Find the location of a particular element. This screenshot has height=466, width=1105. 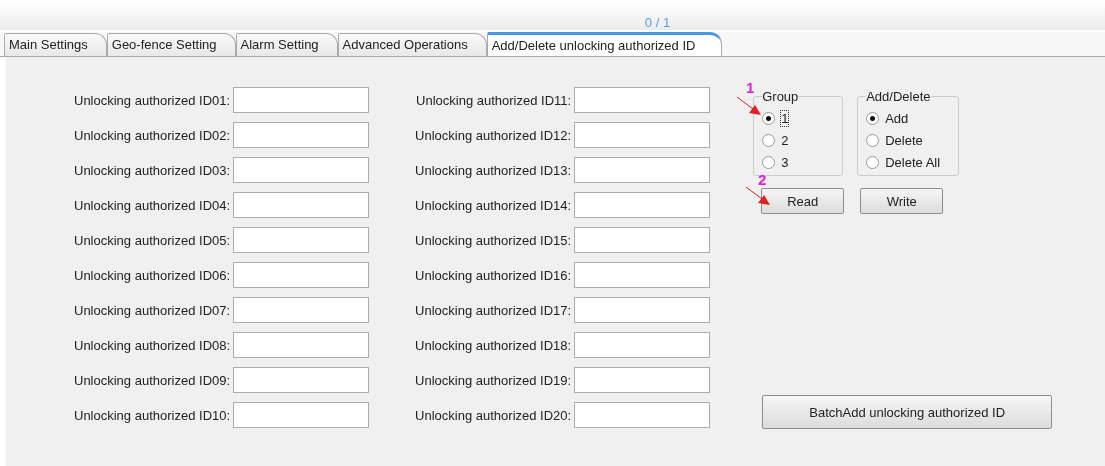

tab: Main Settings is located at coordinates (55, 44).